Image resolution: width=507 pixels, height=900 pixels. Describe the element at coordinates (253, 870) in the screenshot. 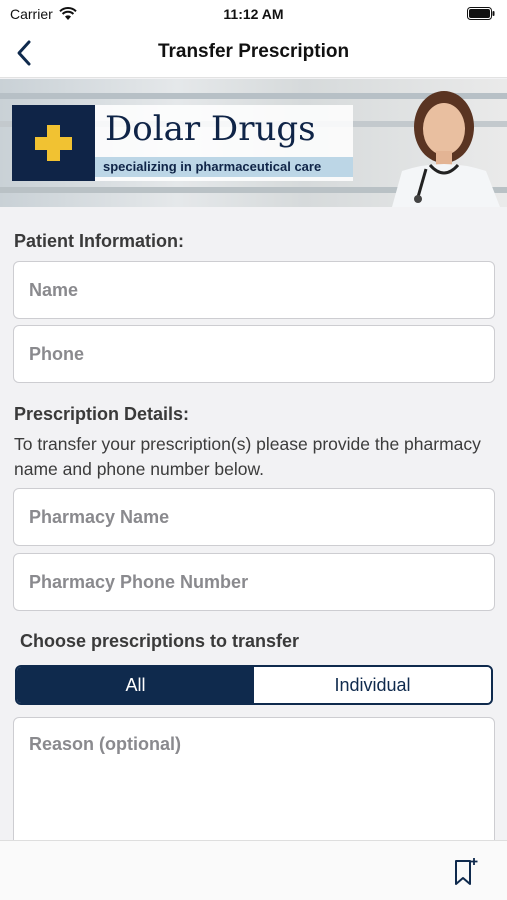

I see `bottom-toolbar` at that location.